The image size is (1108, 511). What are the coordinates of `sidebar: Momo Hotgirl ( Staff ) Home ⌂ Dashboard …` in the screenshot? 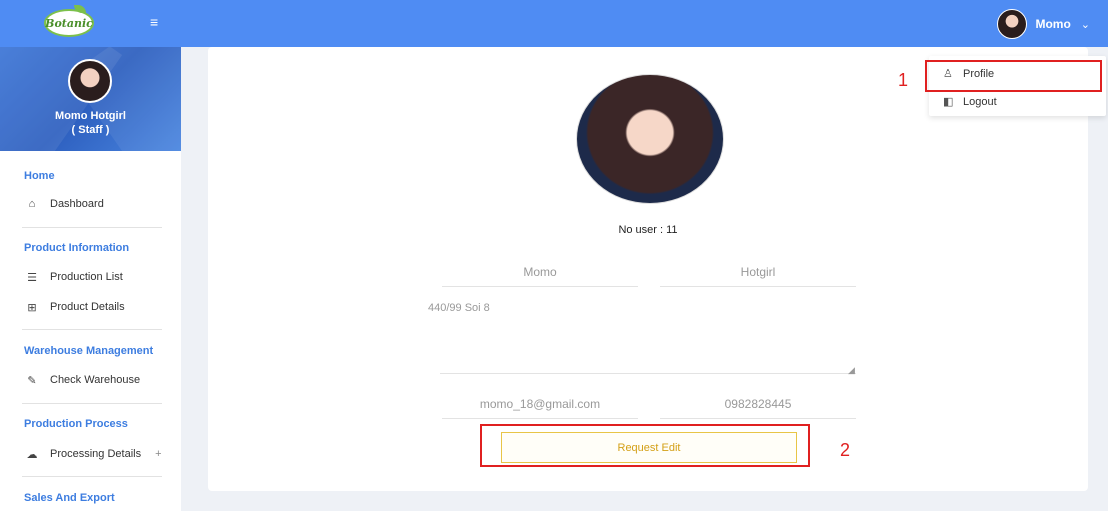 It's located at (90, 279).